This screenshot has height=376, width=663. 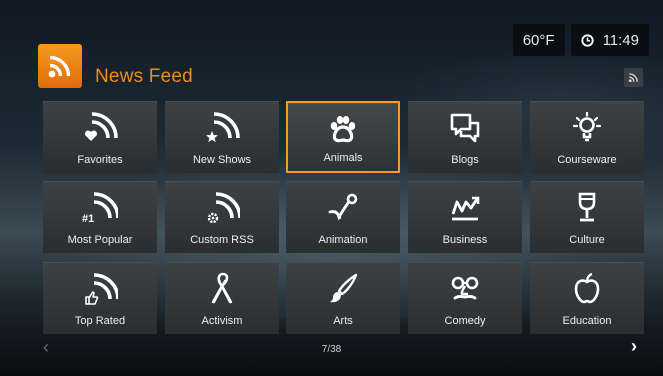 I want to click on tile-education: Education, so click(x=587, y=298).